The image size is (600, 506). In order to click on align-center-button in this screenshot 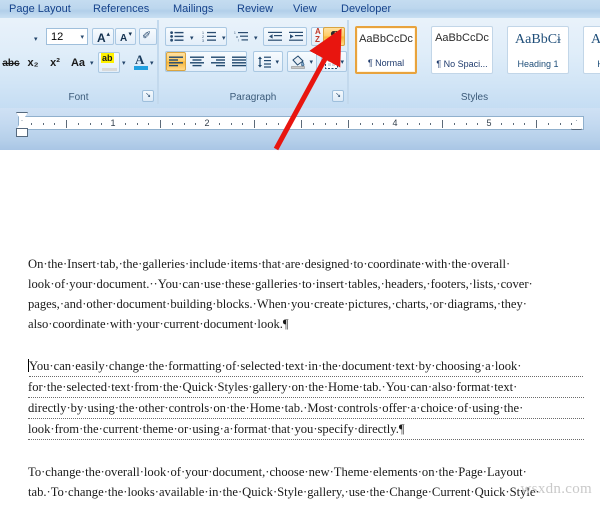, I will do `click(197, 61)`.